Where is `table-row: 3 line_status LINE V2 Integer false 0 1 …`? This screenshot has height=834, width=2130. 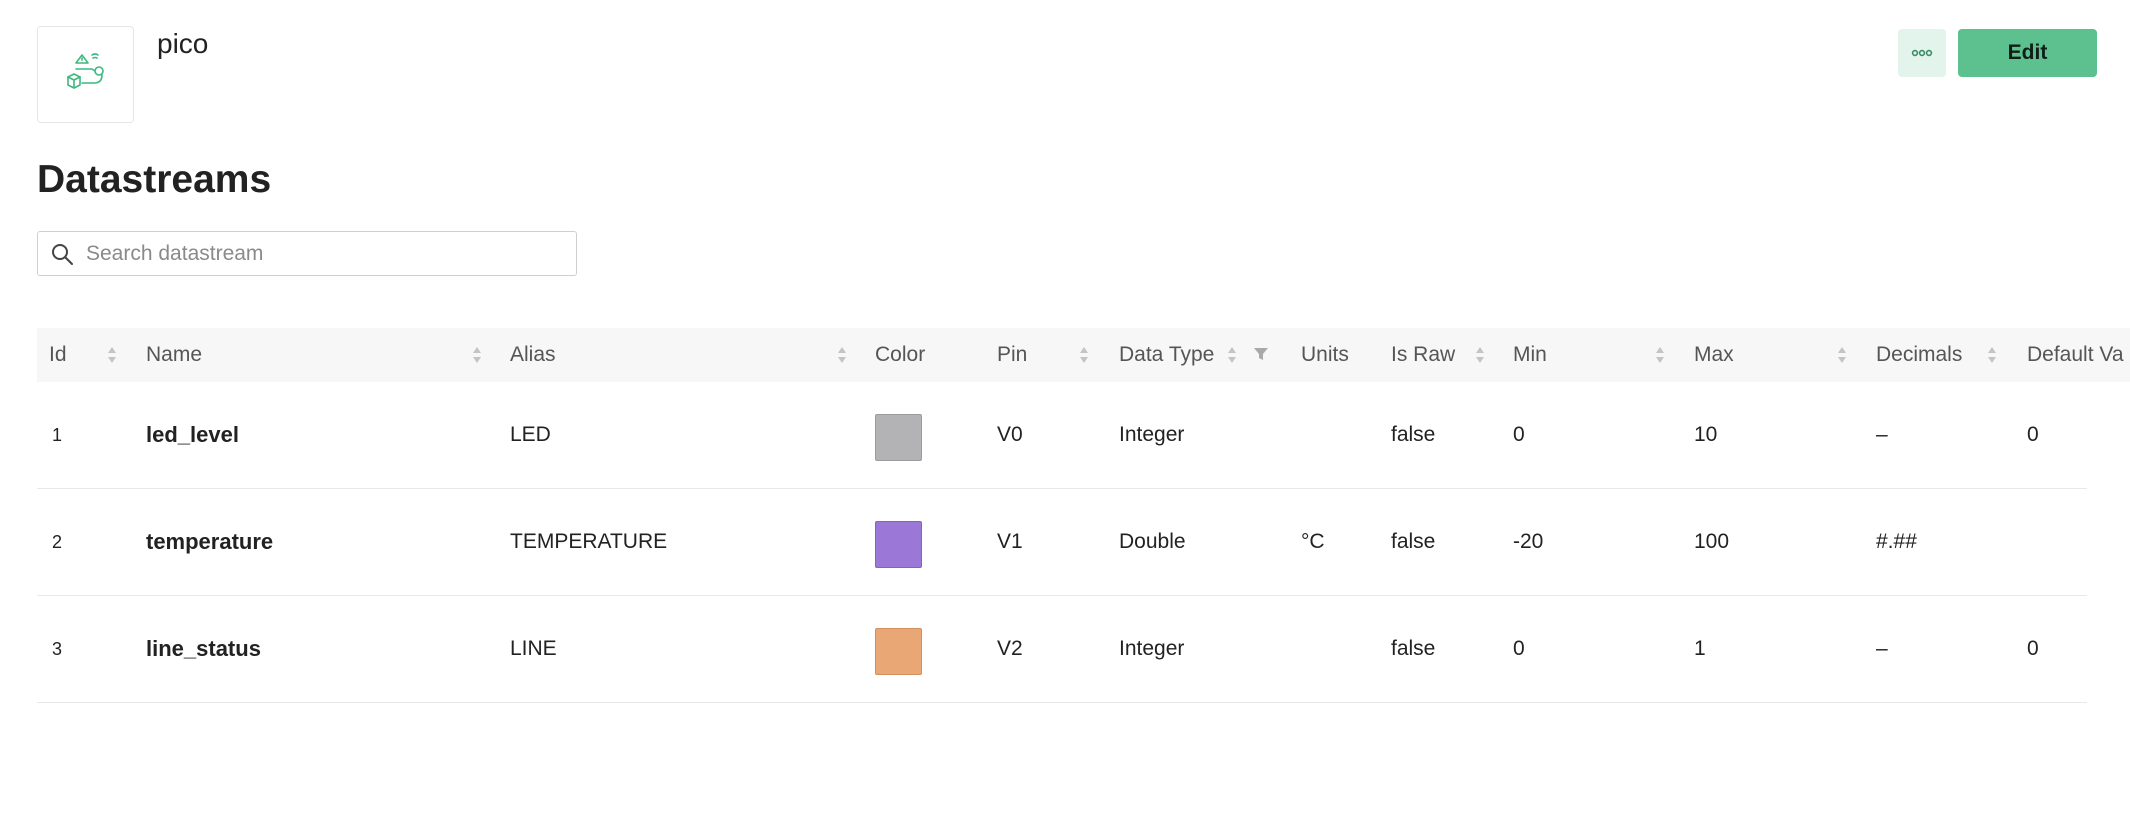
table-row: 3 line_status LINE V2 Integer false 0 1 … is located at coordinates (1062, 649).